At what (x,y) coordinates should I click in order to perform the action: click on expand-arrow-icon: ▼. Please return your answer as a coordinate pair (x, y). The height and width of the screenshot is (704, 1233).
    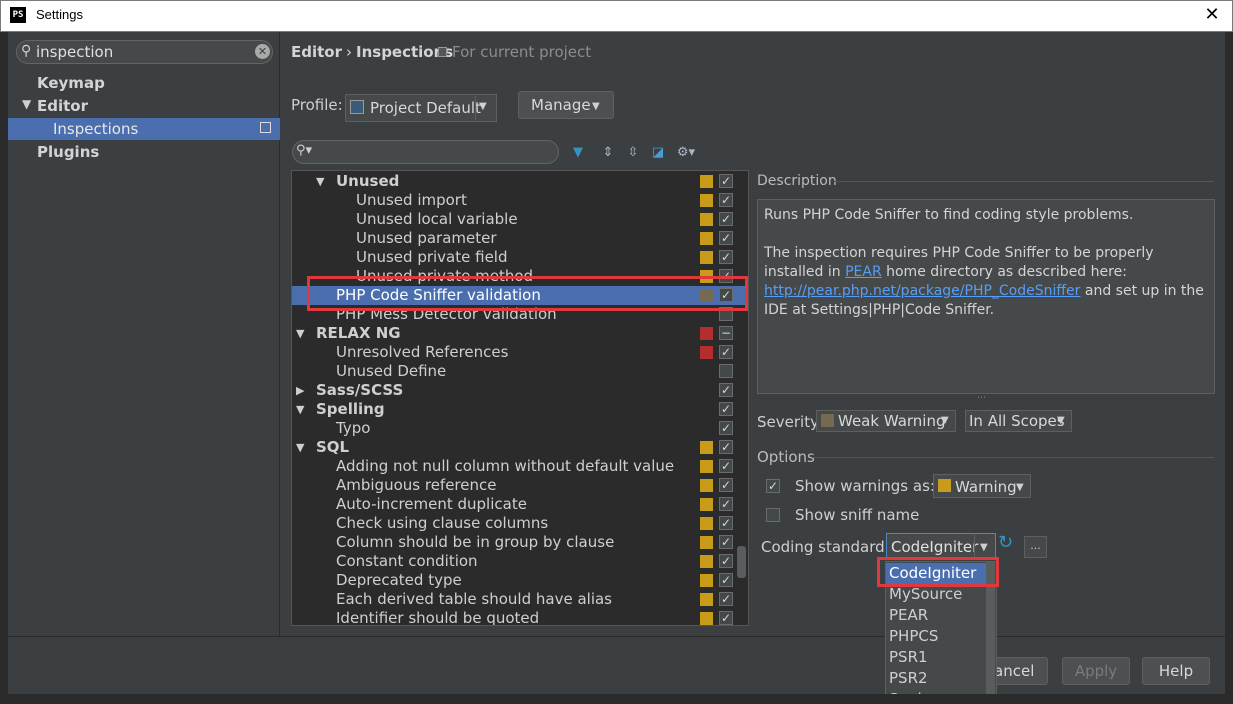
    Looking at the image, I should click on (26, 104).